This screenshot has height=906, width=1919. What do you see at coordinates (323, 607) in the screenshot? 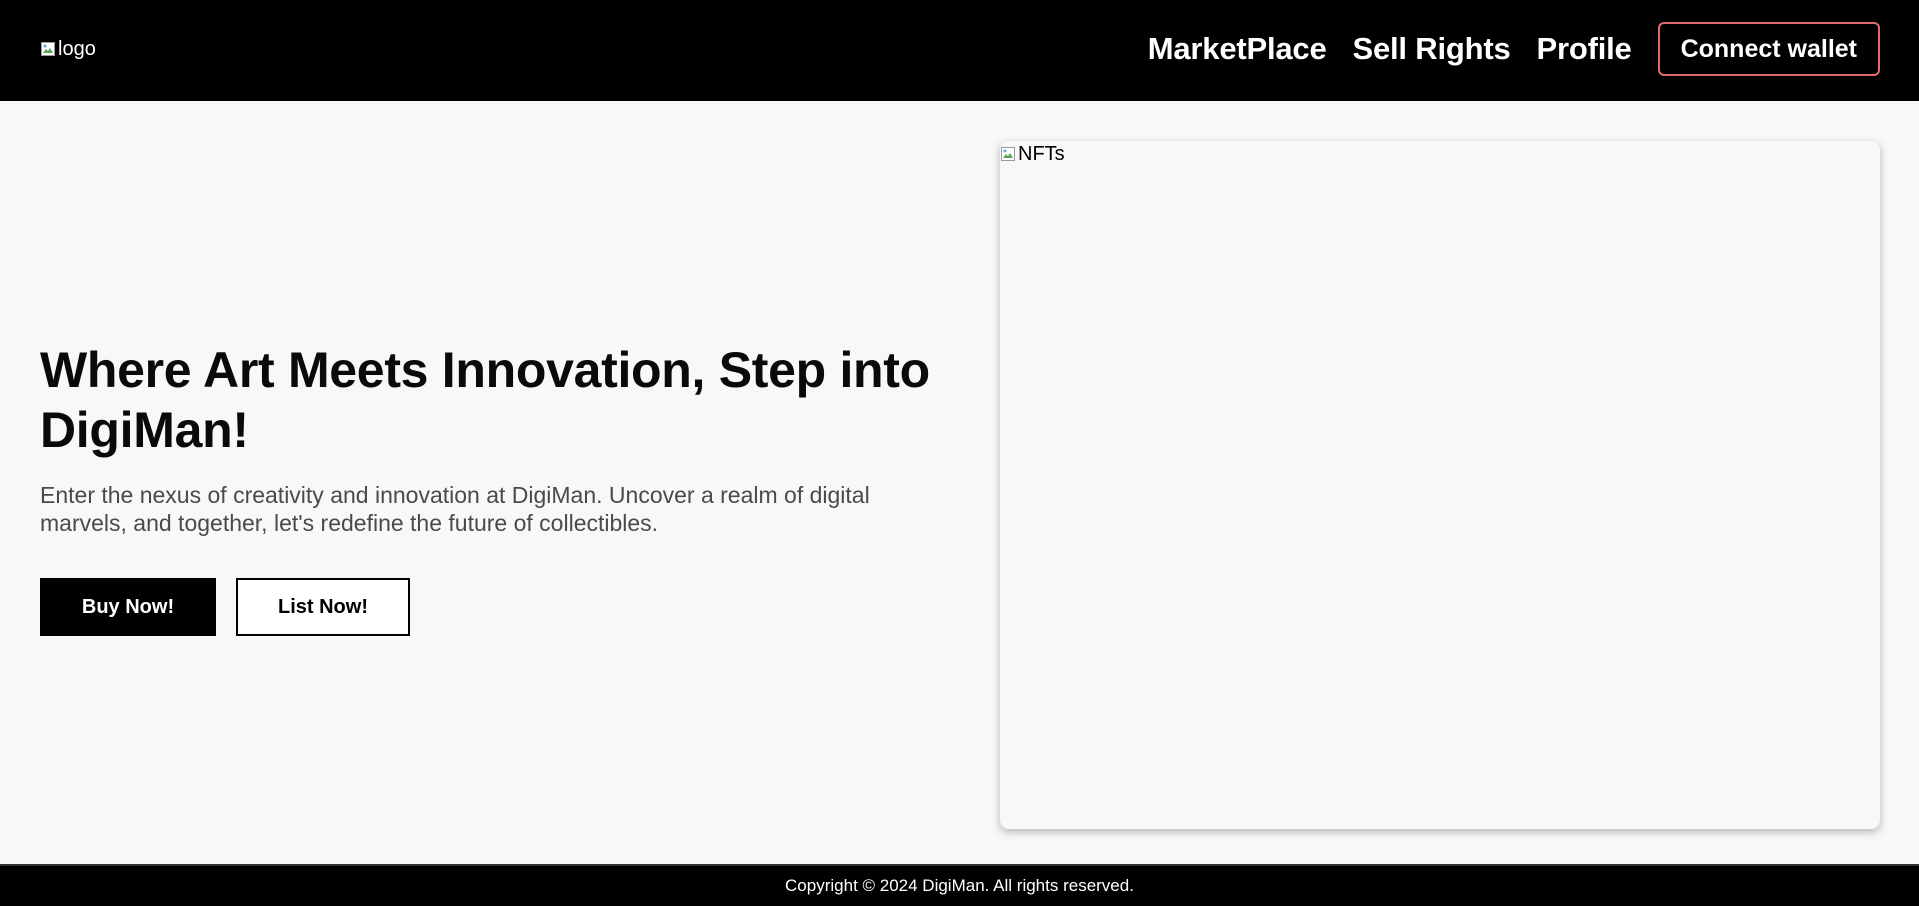
I see `list-now-button: List Now!` at bounding box center [323, 607].